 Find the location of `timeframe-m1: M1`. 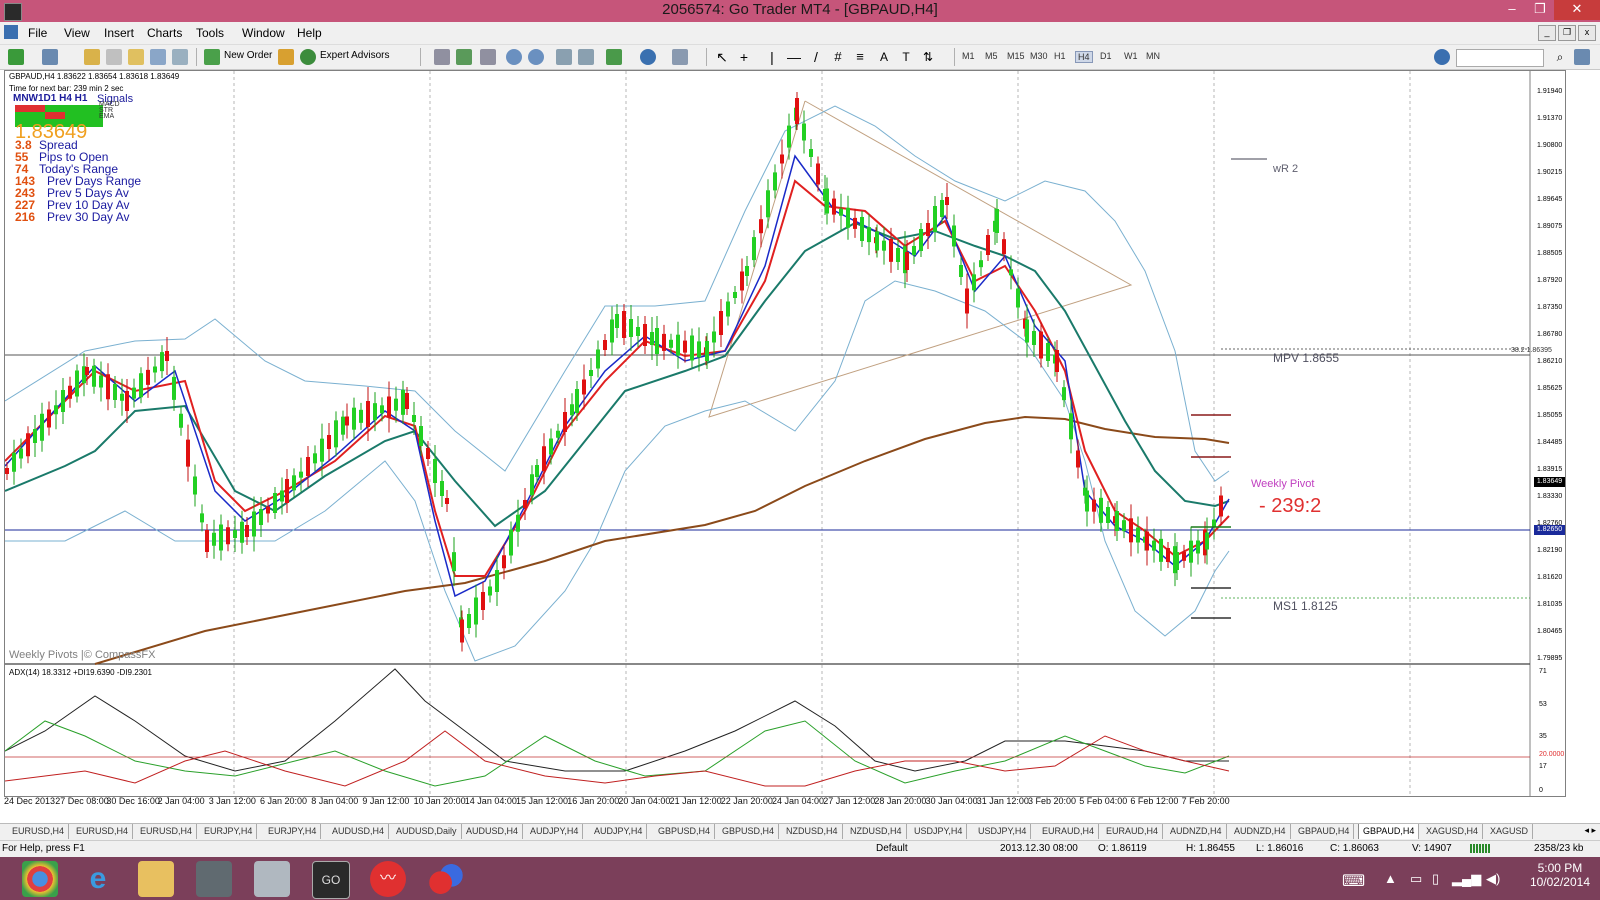

timeframe-m1: M1 is located at coordinates (968, 56).